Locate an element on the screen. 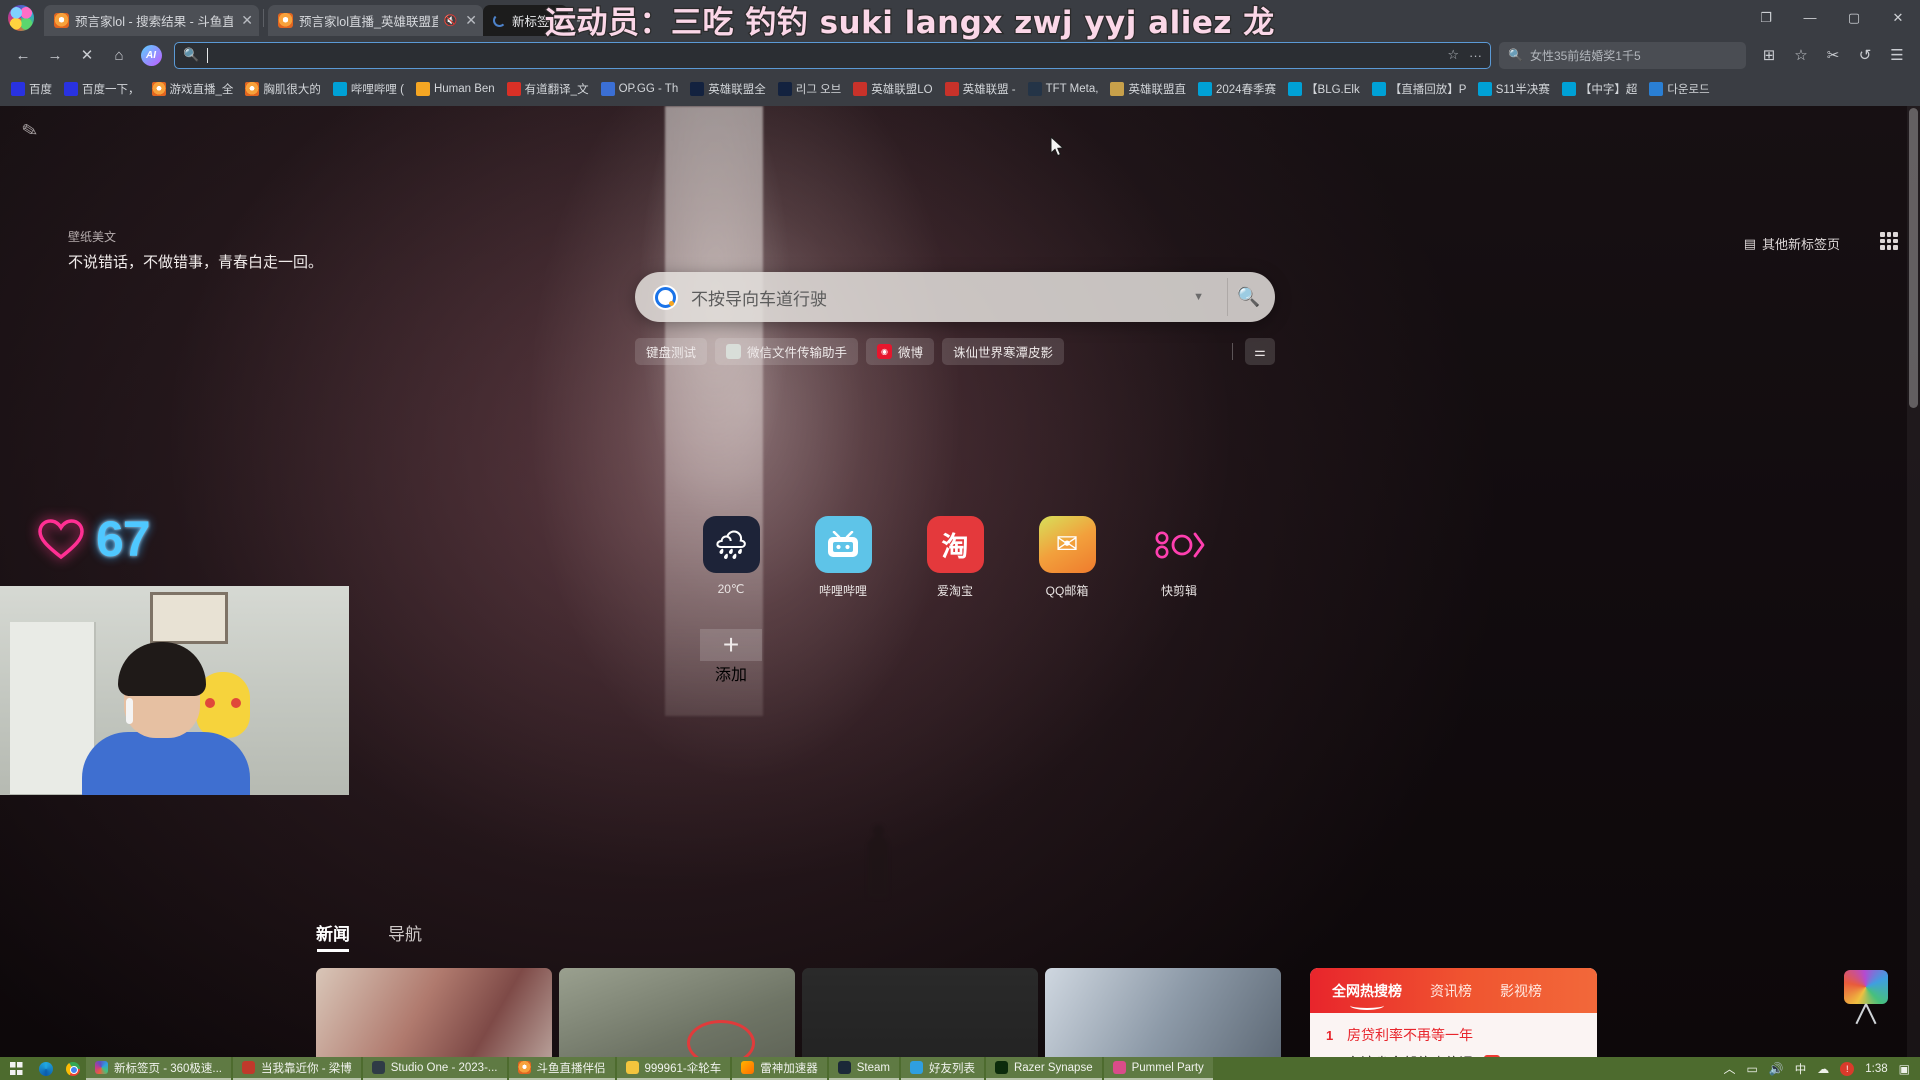  quick-chip: 键盘测试 is located at coordinates (671, 351).